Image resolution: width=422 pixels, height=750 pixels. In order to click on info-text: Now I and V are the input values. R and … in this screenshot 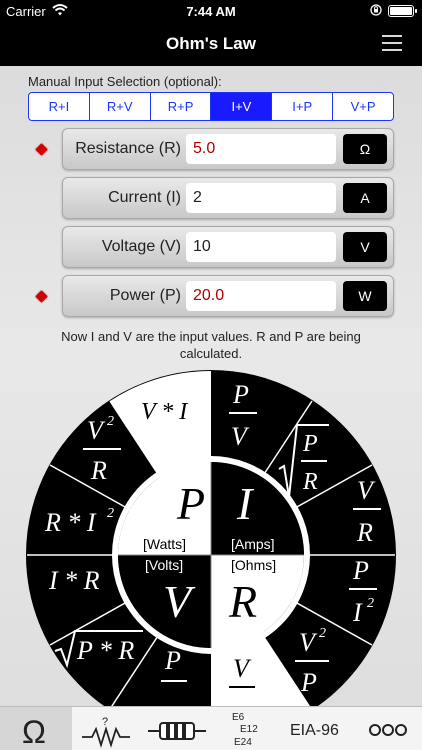, I will do `click(211, 345)`.